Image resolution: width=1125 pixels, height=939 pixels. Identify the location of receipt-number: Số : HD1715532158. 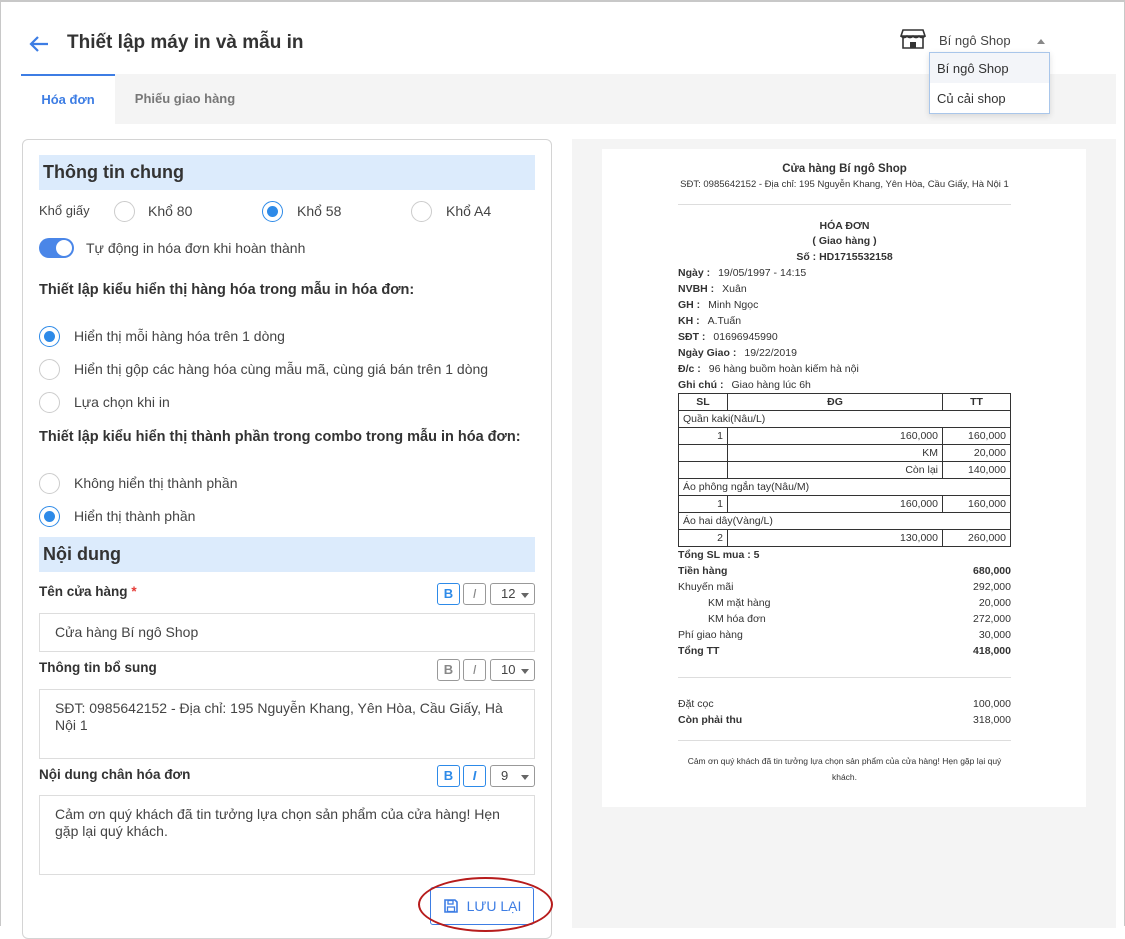
(844, 257).